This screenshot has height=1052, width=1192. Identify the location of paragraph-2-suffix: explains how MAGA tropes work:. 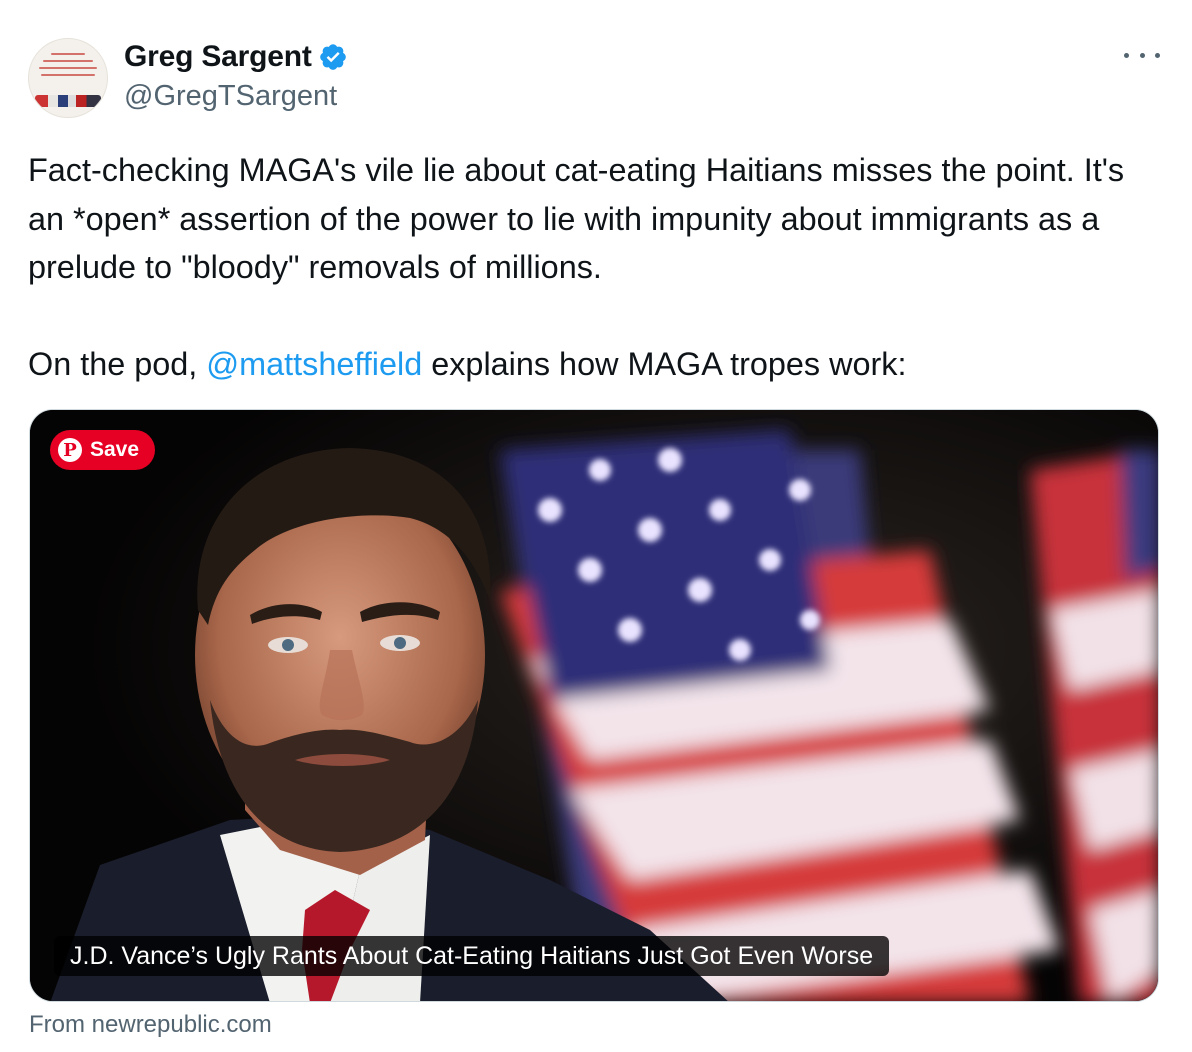
(664, 364).